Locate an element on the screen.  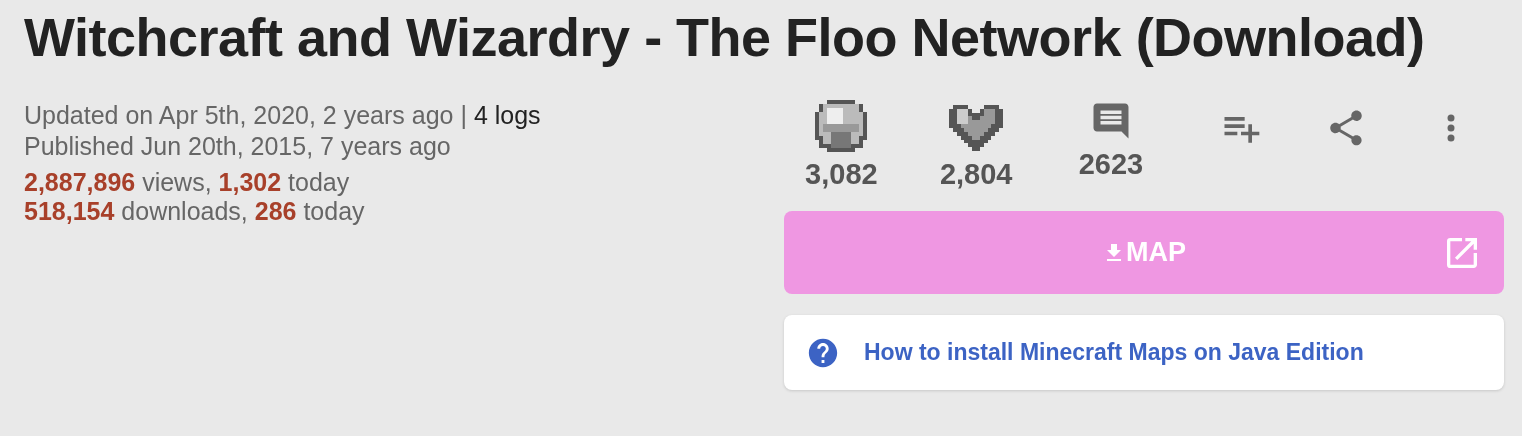
stats-text: 518,154 downloads, 286 today is located at coordinates (195, 211).